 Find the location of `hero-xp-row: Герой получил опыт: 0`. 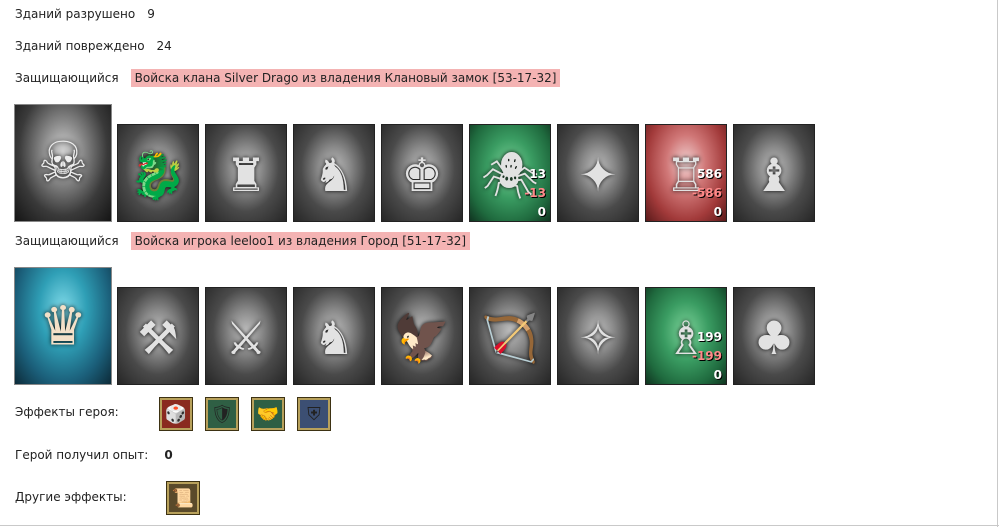

hero-xp-row: Герой получил опыт: 0 is located at coordinates (94, 455).